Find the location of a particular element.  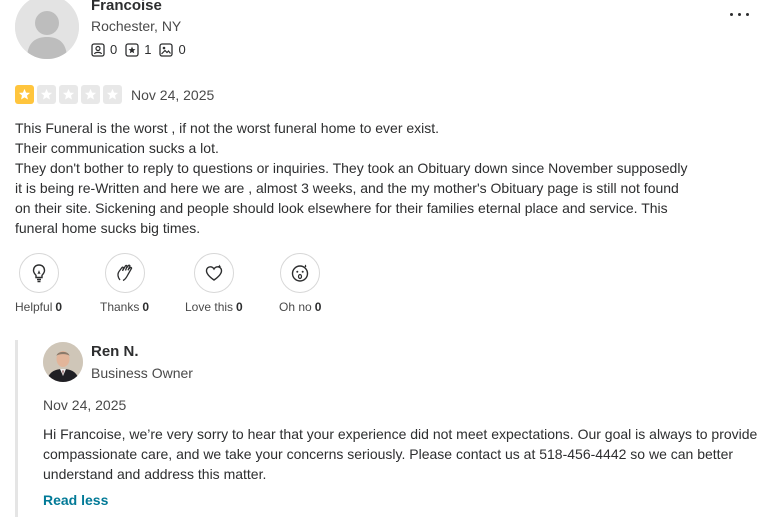

reaction-label: Thanks is located at coordinates (120, 307).